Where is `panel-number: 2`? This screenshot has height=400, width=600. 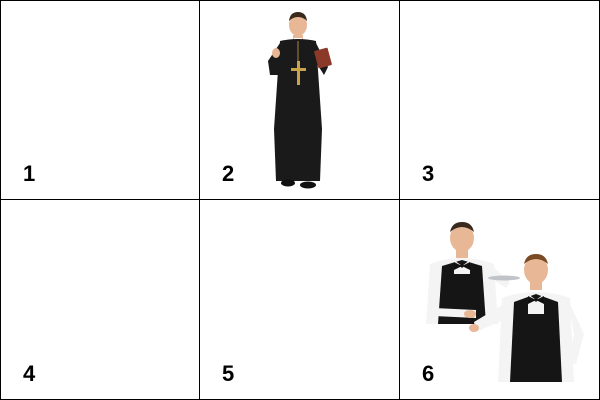
panel-number: 2 is located at coordinates (228, 173).